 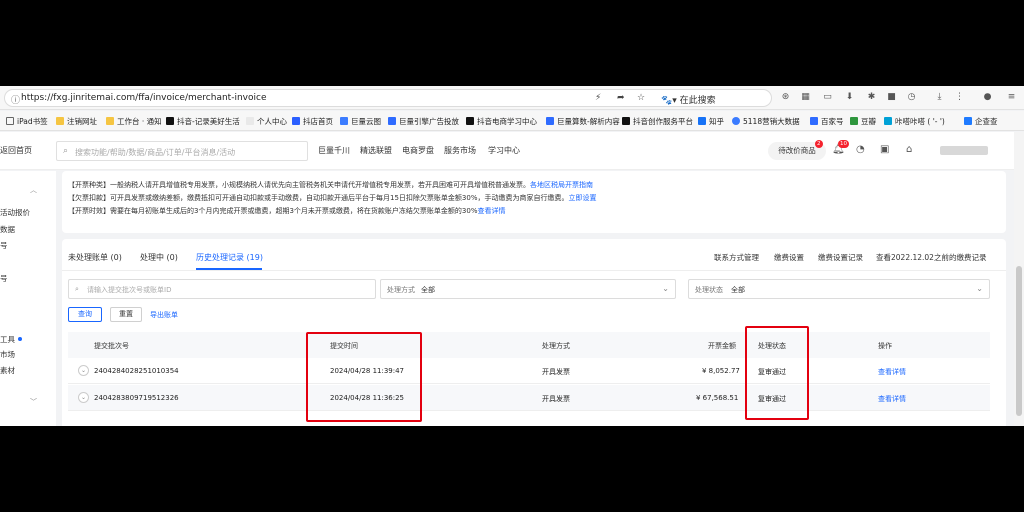 I want to click on bookmark-item: 工作台 · 通知, so click(x=134, y=121).